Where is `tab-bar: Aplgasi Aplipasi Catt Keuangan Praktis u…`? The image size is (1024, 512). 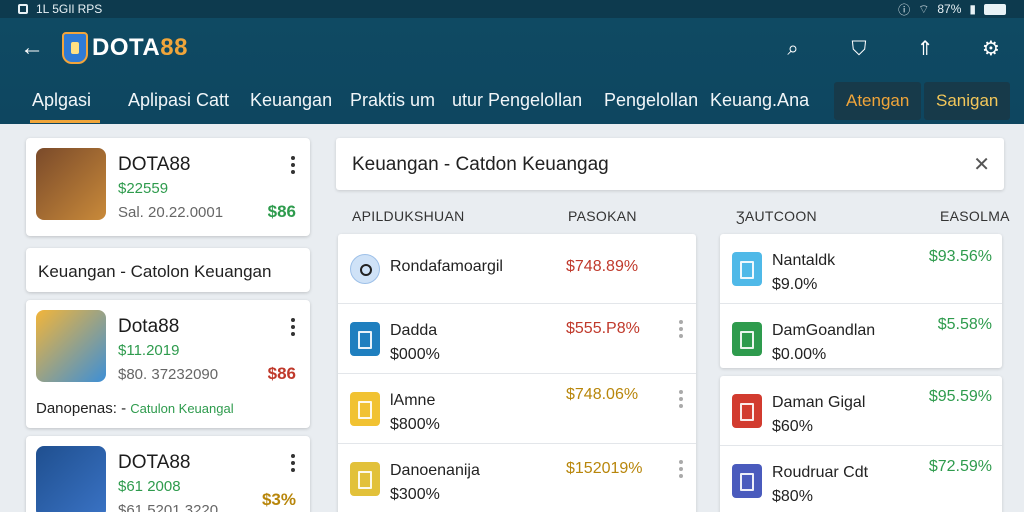
tab-bar: Aplgasi Aplipasi Catt Keuangan Praktis u… is located at coordinates (512, 103).